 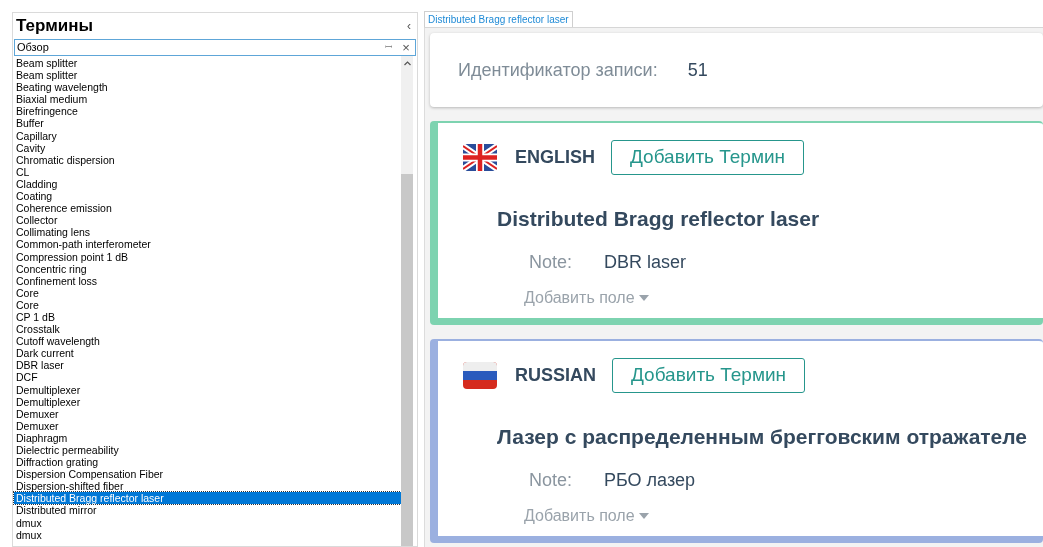 I want to click on list-item: Cavity, so click(x=207, y=147).